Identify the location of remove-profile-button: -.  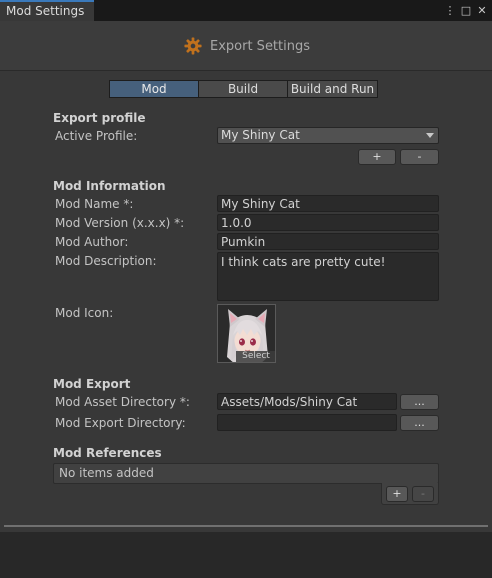
(419, 157).